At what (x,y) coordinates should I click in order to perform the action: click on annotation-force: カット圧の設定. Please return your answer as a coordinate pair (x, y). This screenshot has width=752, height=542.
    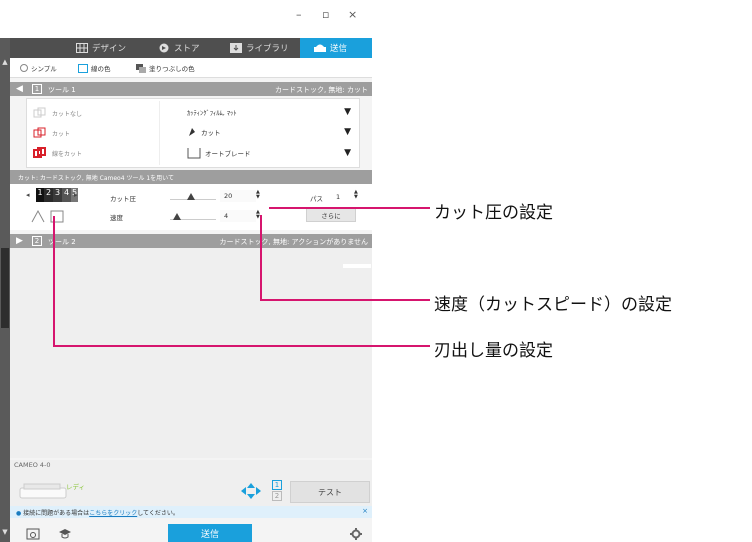
    Looking at the image, I should click on (493, 213).